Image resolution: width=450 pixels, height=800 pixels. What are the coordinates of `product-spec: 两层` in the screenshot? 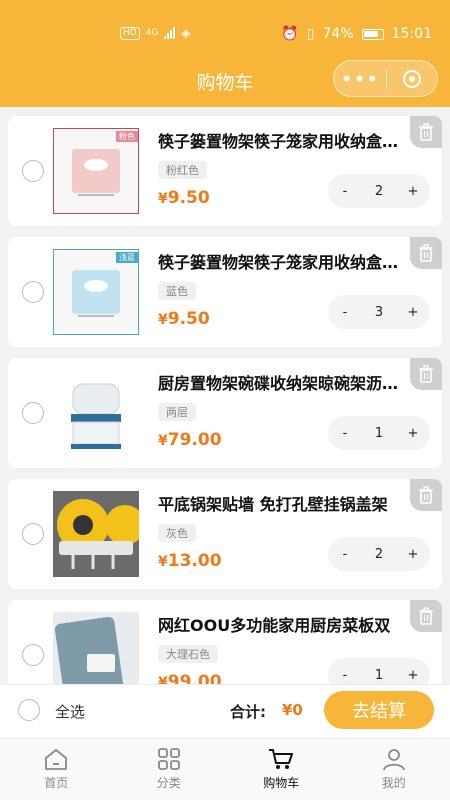 It's located at (177, 412).